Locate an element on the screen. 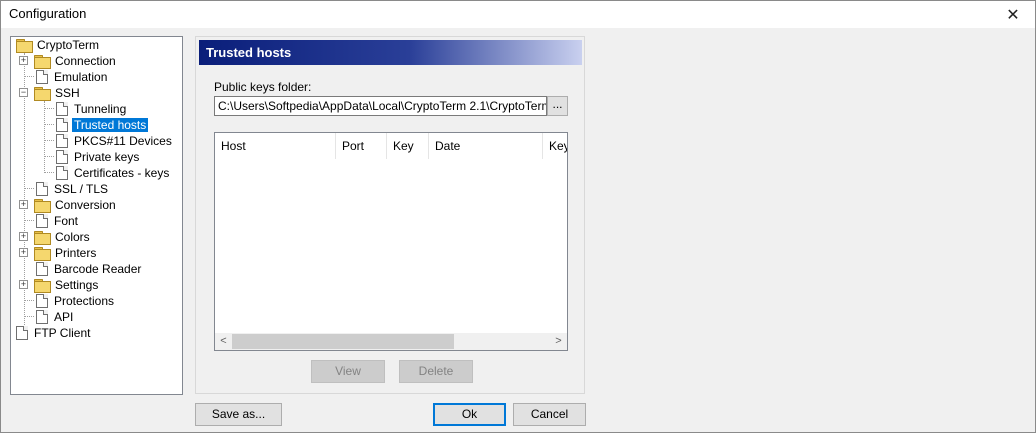 This screenshot has height=433, width=1036. column-date: Date is located at coordinates (486, 146).